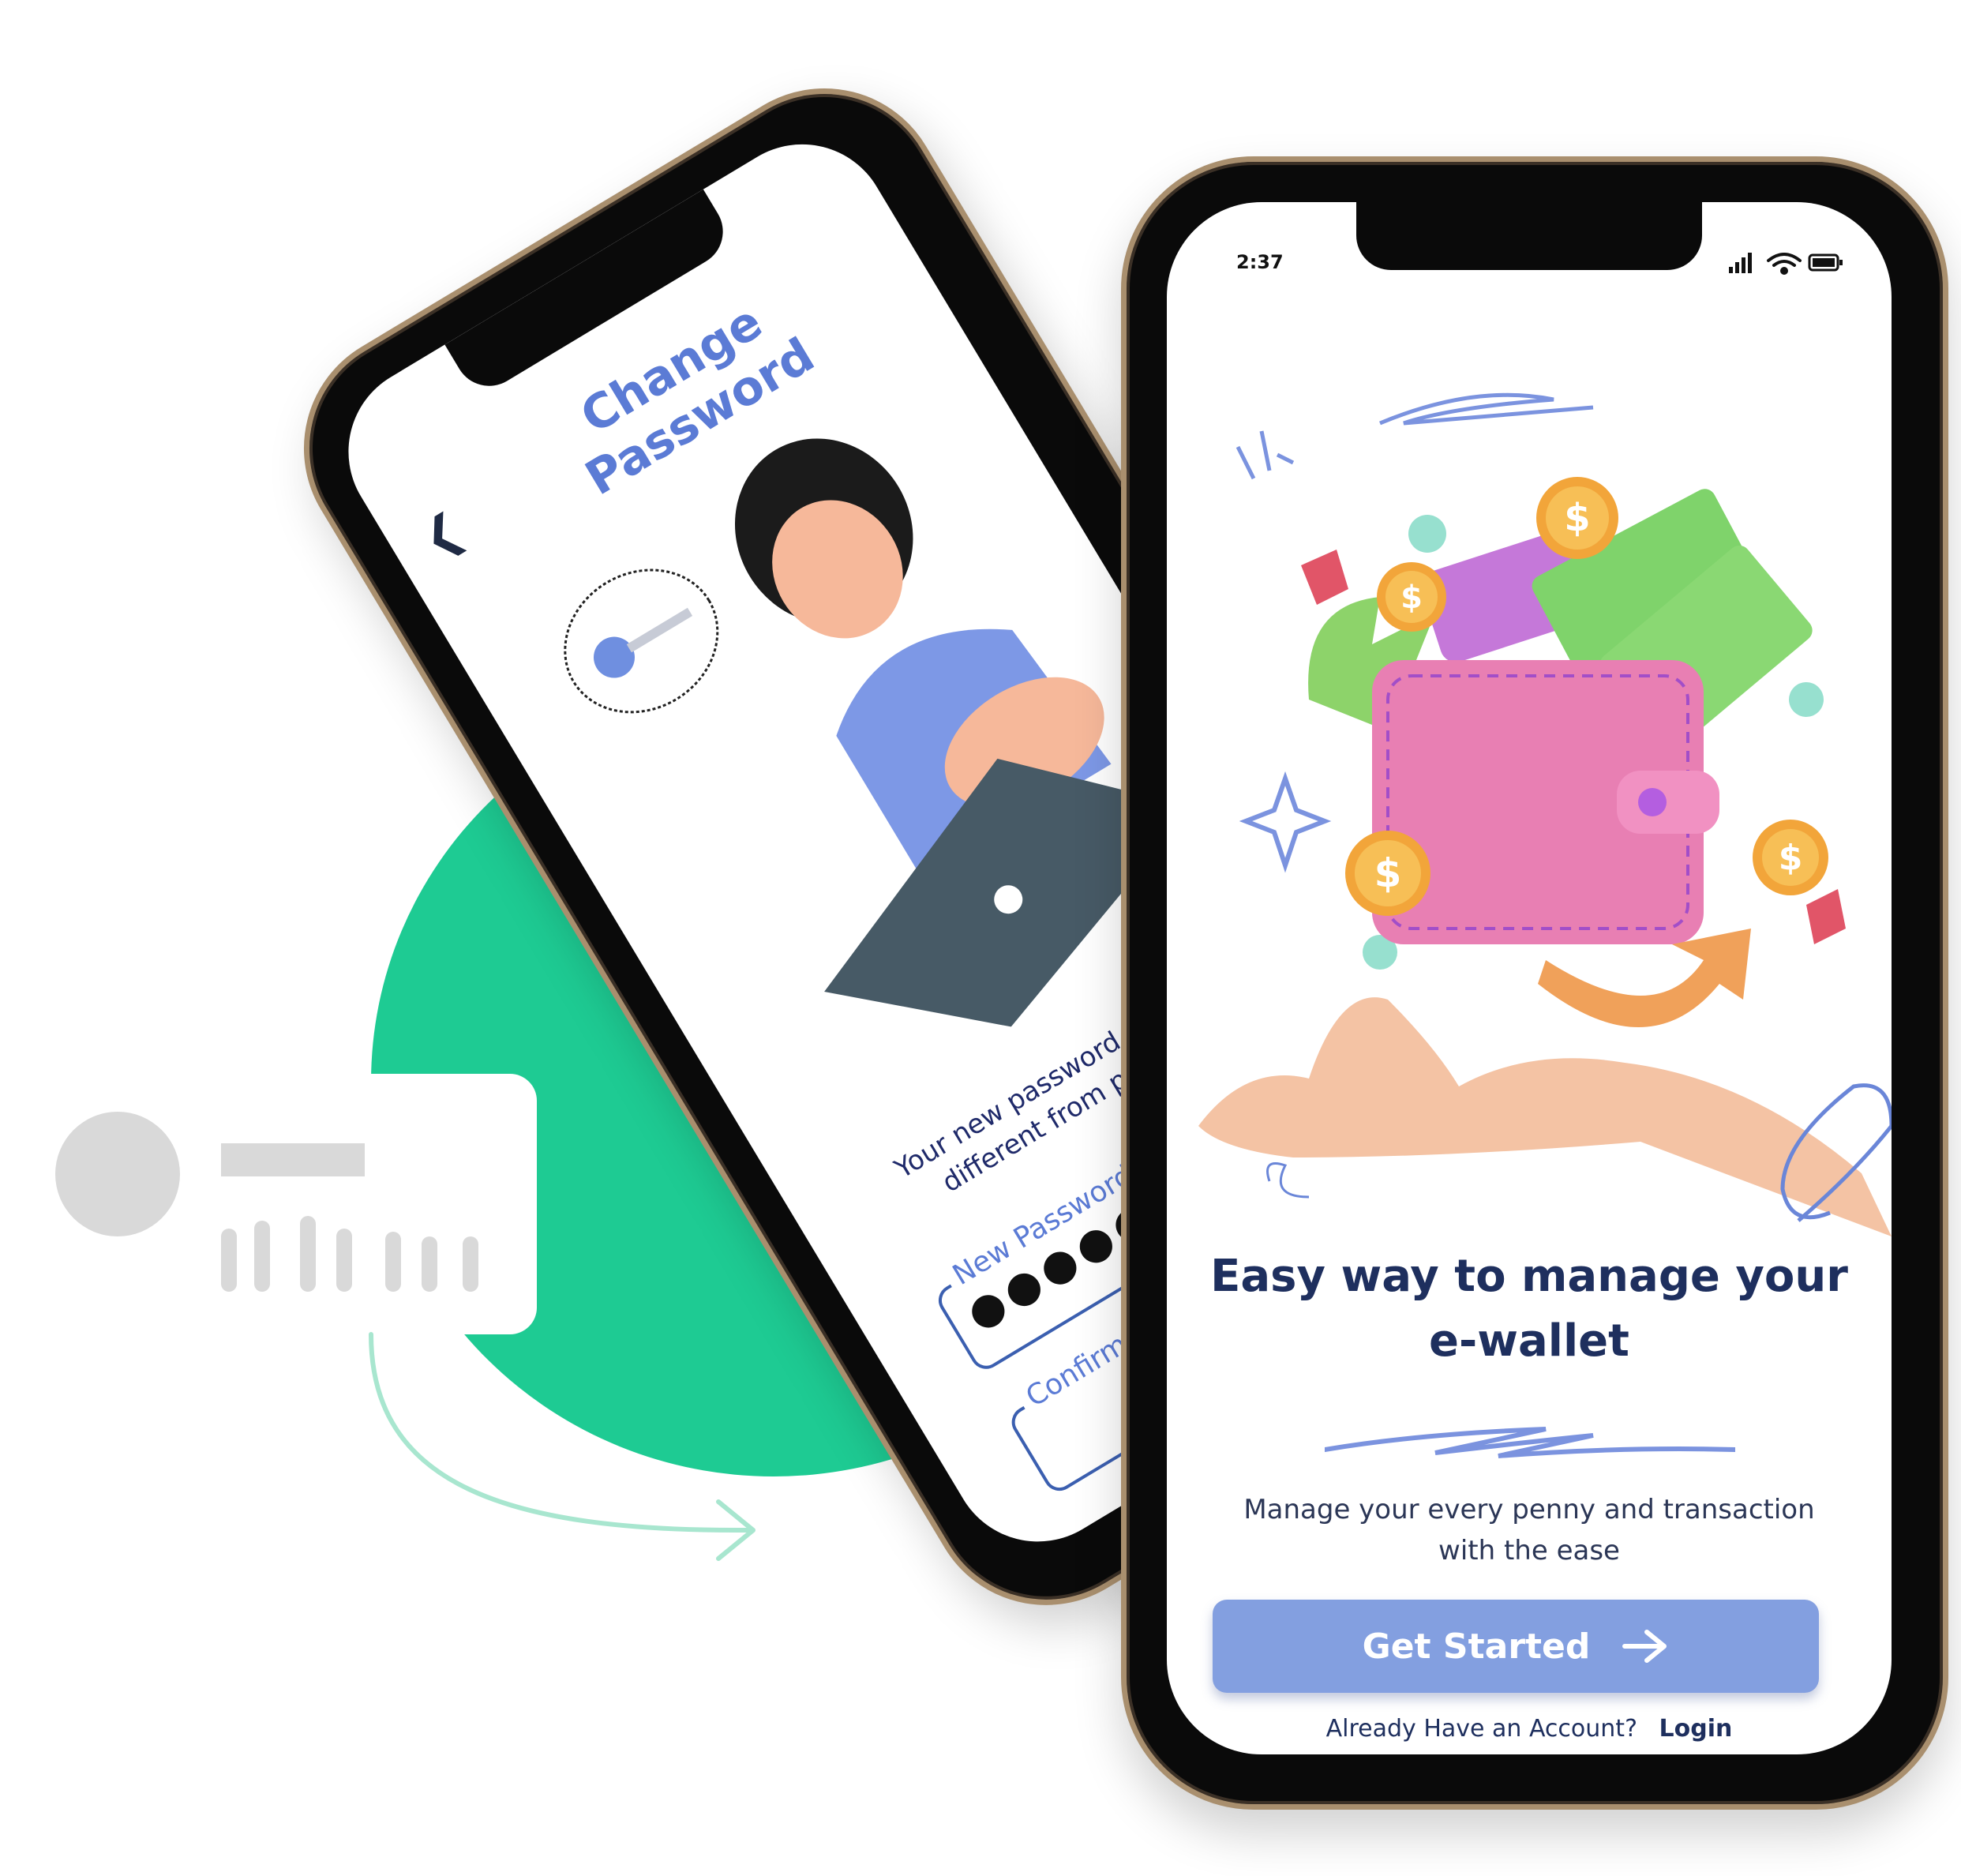 The height and width of the screenshot is (1876, 1961). I want to click on avatar-placeholder, so click(117, 1174).